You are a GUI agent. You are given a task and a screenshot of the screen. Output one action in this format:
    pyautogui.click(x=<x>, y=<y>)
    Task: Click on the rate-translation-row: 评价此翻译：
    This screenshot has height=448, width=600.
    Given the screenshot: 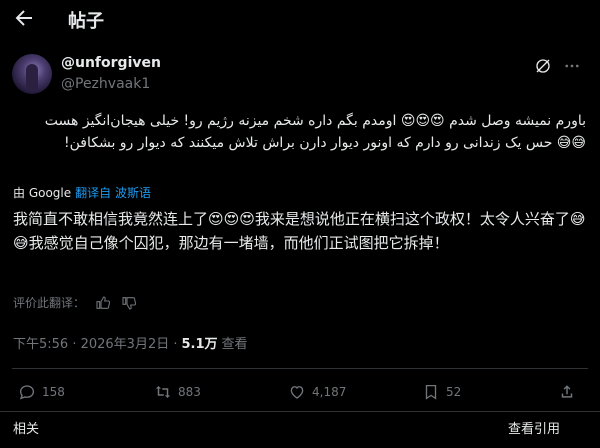 What is the action you would take?
    pyautogui.click(x=75, y=302)
    